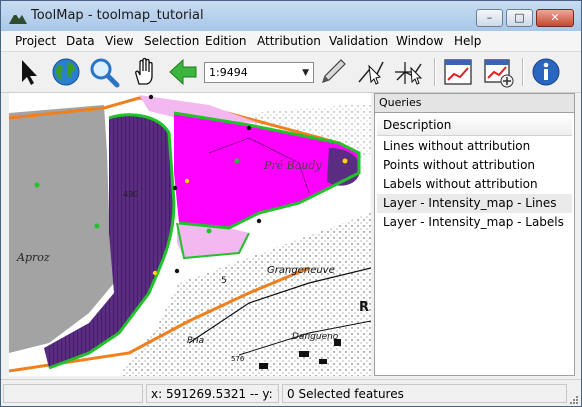 Image resolution: width=582 pixels, height=407 pixels. What do you see at coordinates (183, 72) in the screenshot?
I see `back-arrow-icon` at bounding box center [183, 72].